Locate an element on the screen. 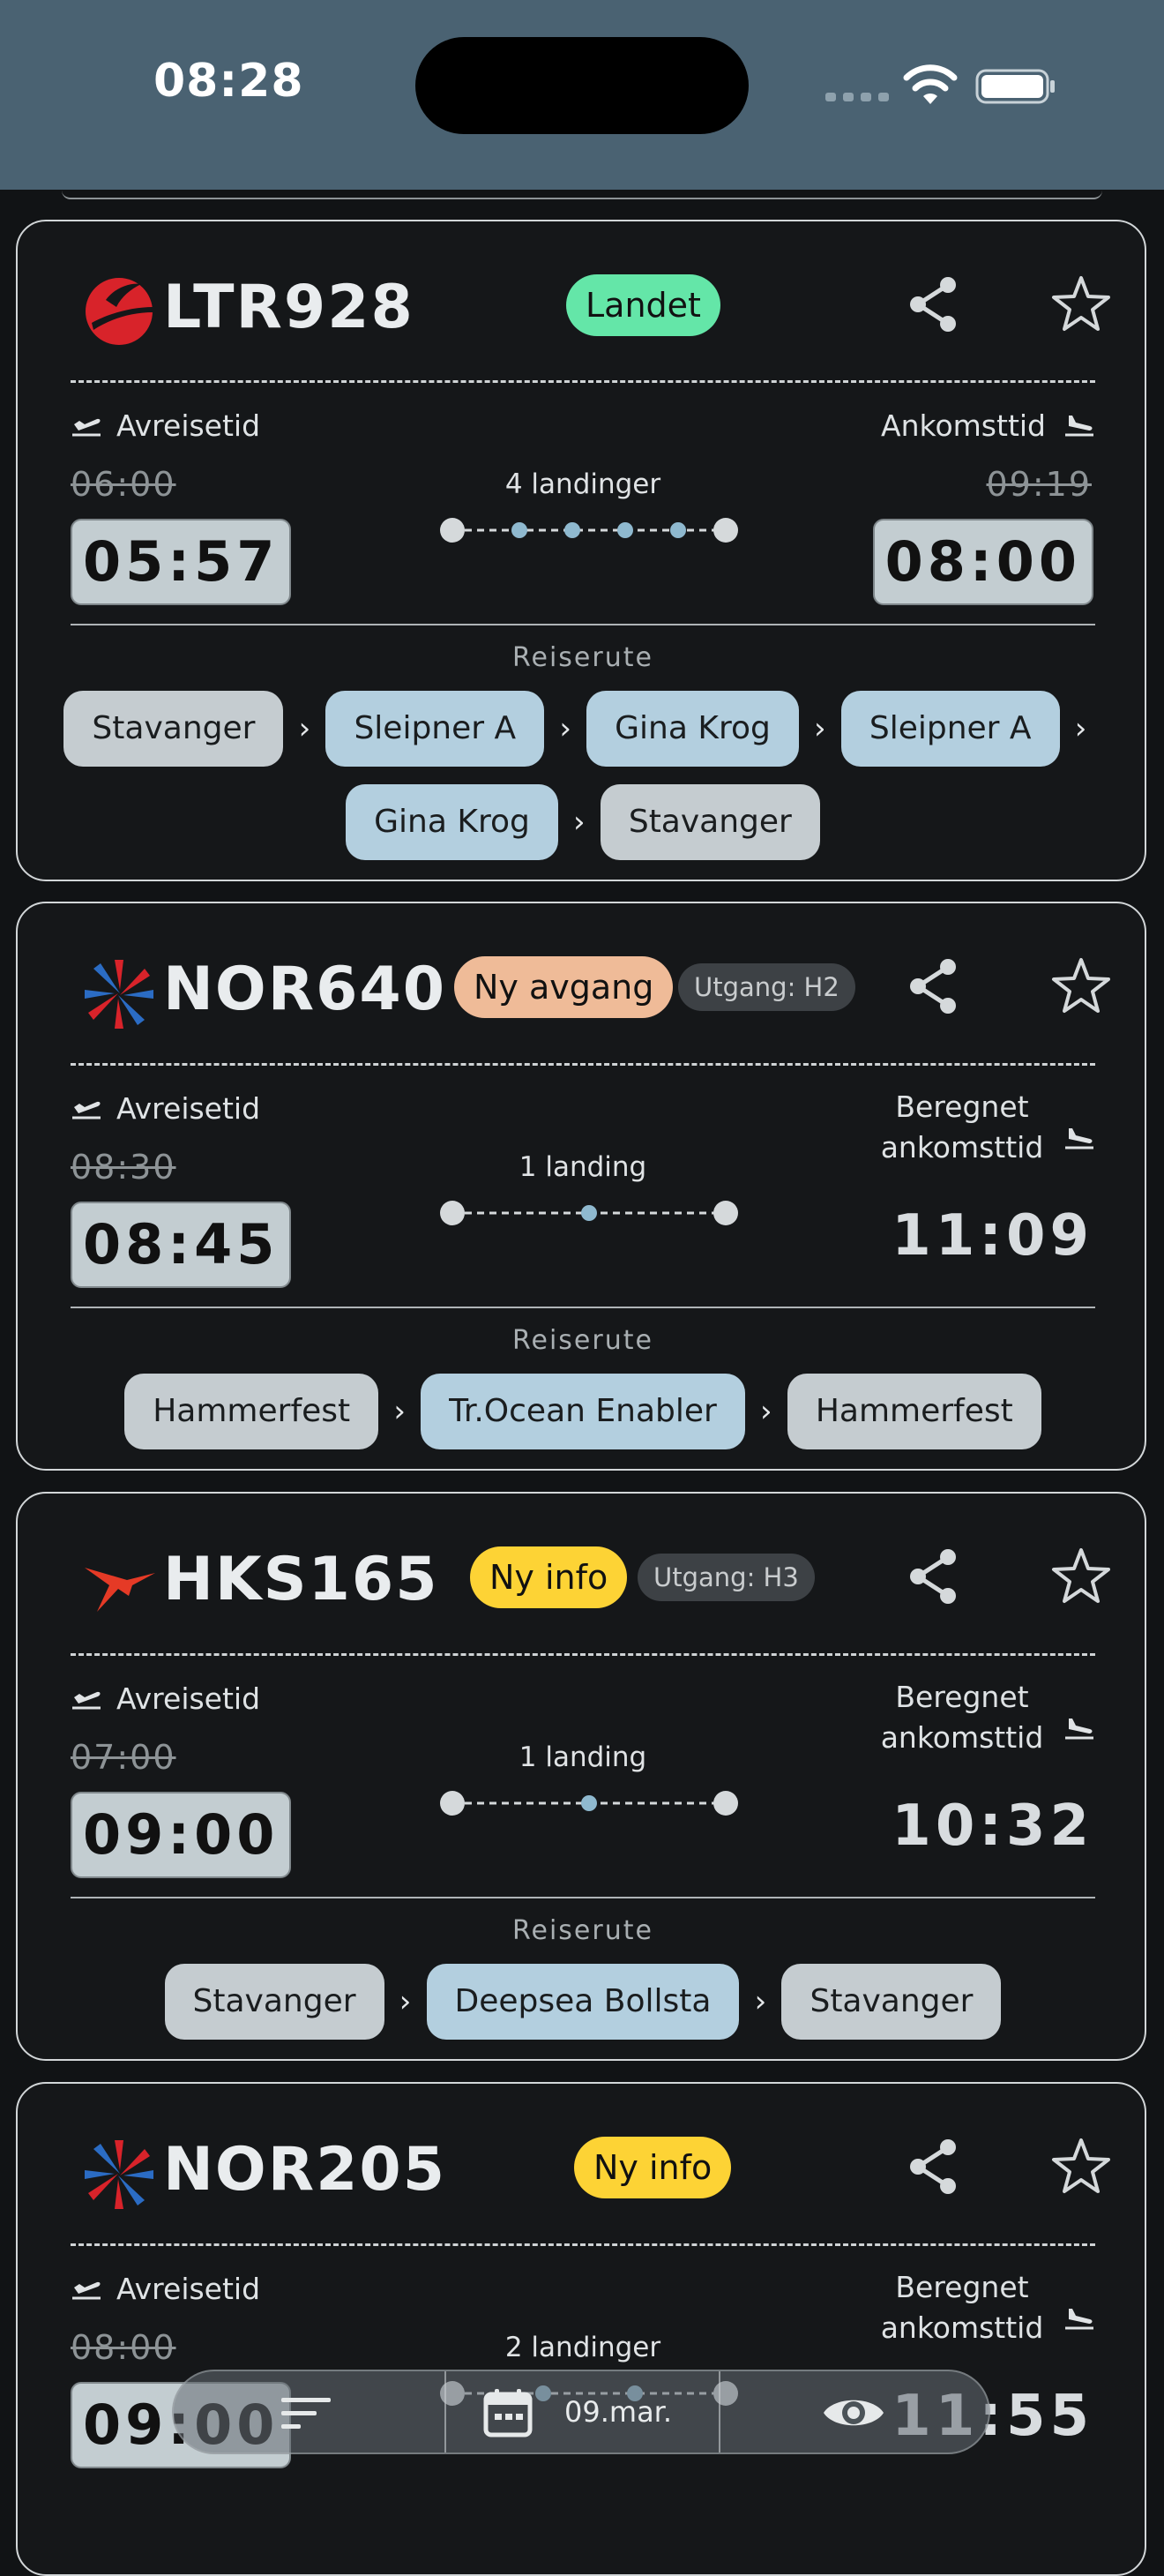  wifi-icon is located at coordinates (931, 84).